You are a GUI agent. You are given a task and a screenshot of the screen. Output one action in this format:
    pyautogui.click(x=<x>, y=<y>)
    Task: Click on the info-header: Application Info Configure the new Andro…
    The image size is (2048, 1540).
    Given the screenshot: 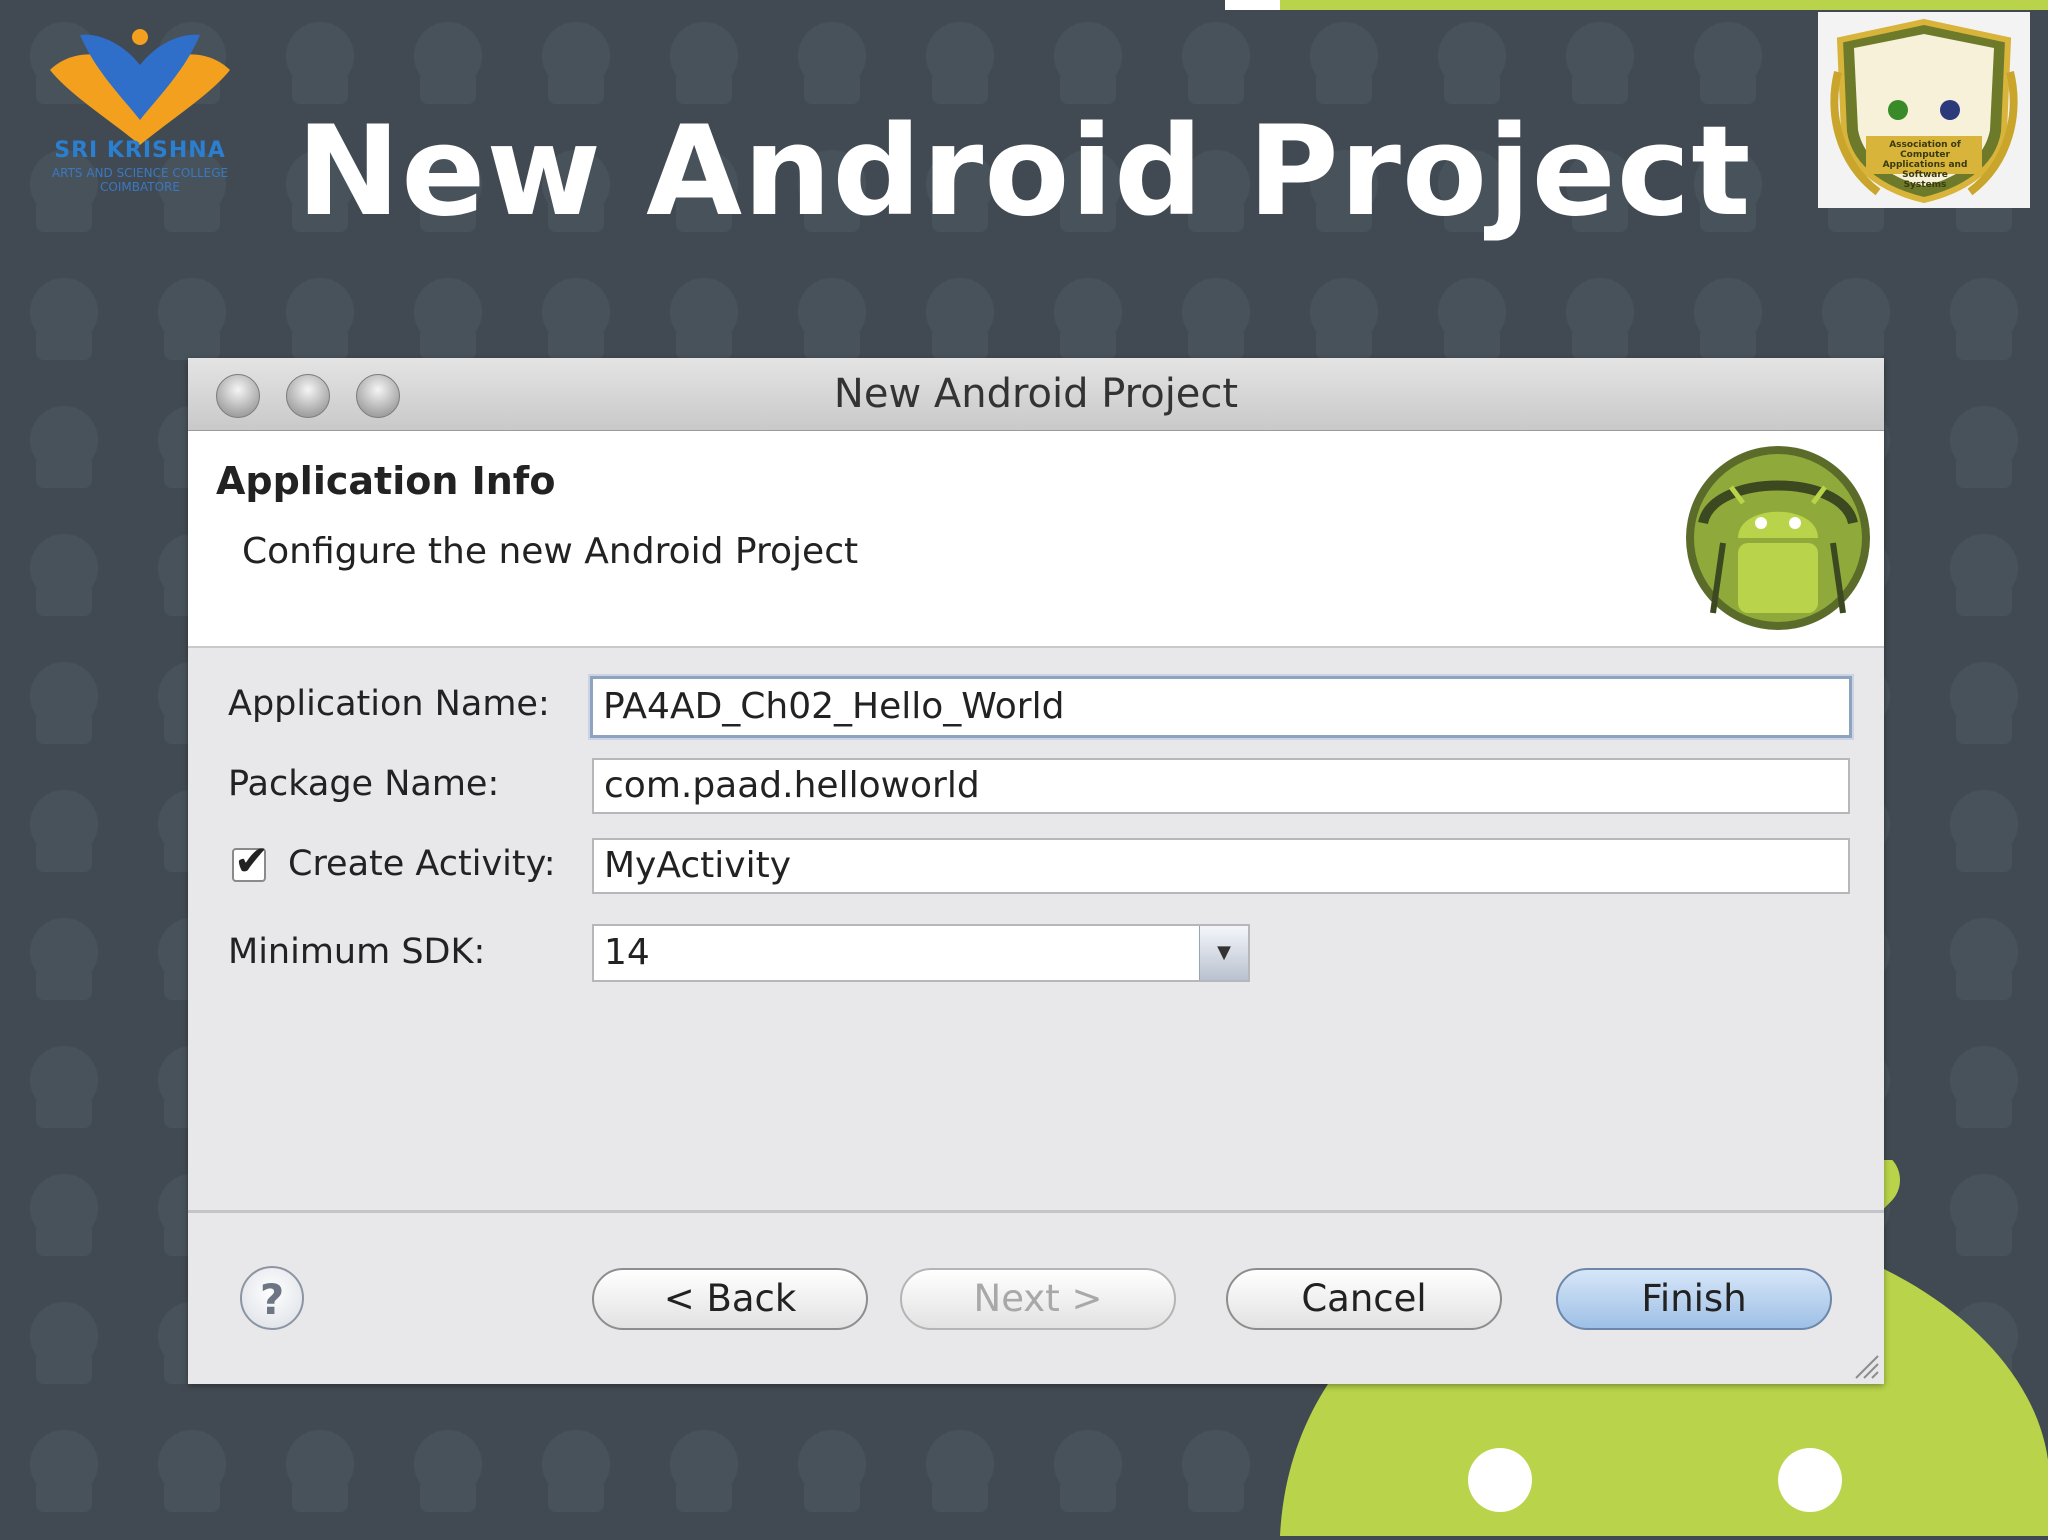 What is the action you would take?
    pyautogui.click(x=1036, y=539)
    